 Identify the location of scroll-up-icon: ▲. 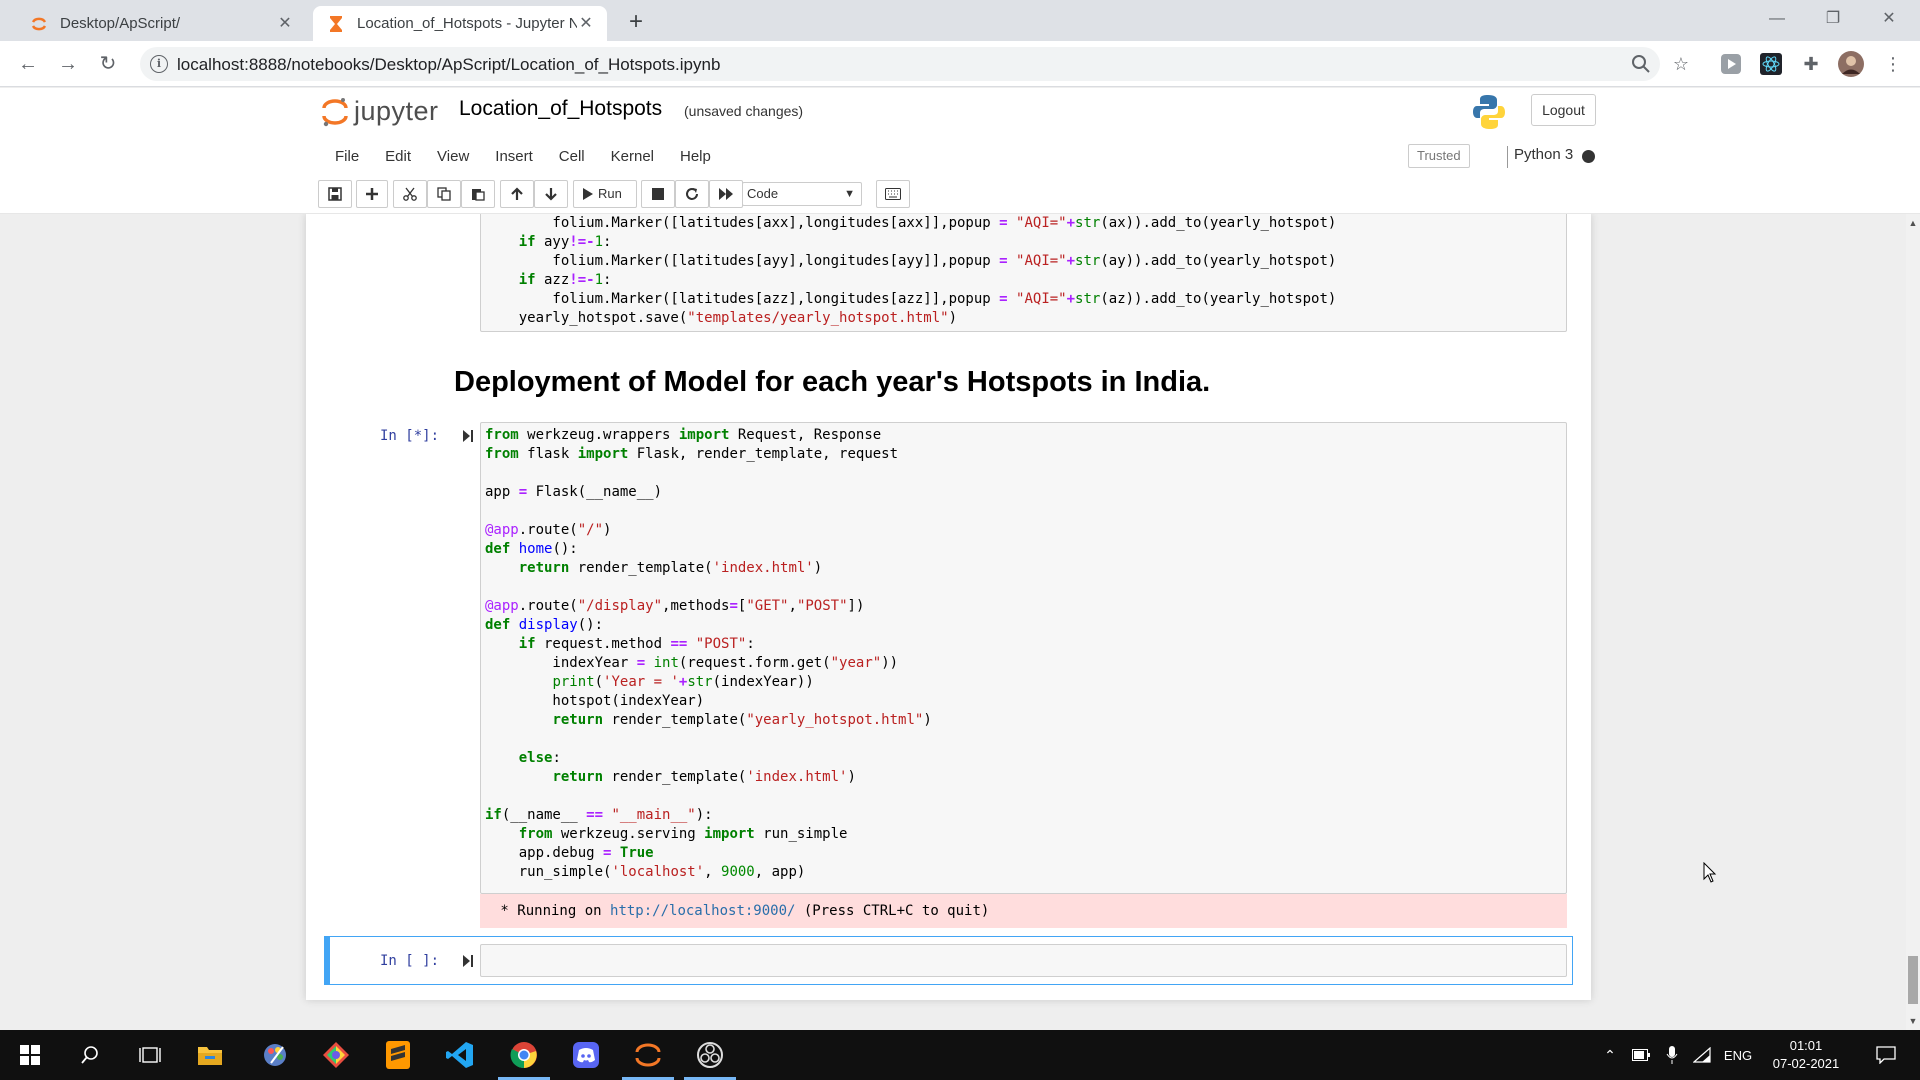
(1913, 223).